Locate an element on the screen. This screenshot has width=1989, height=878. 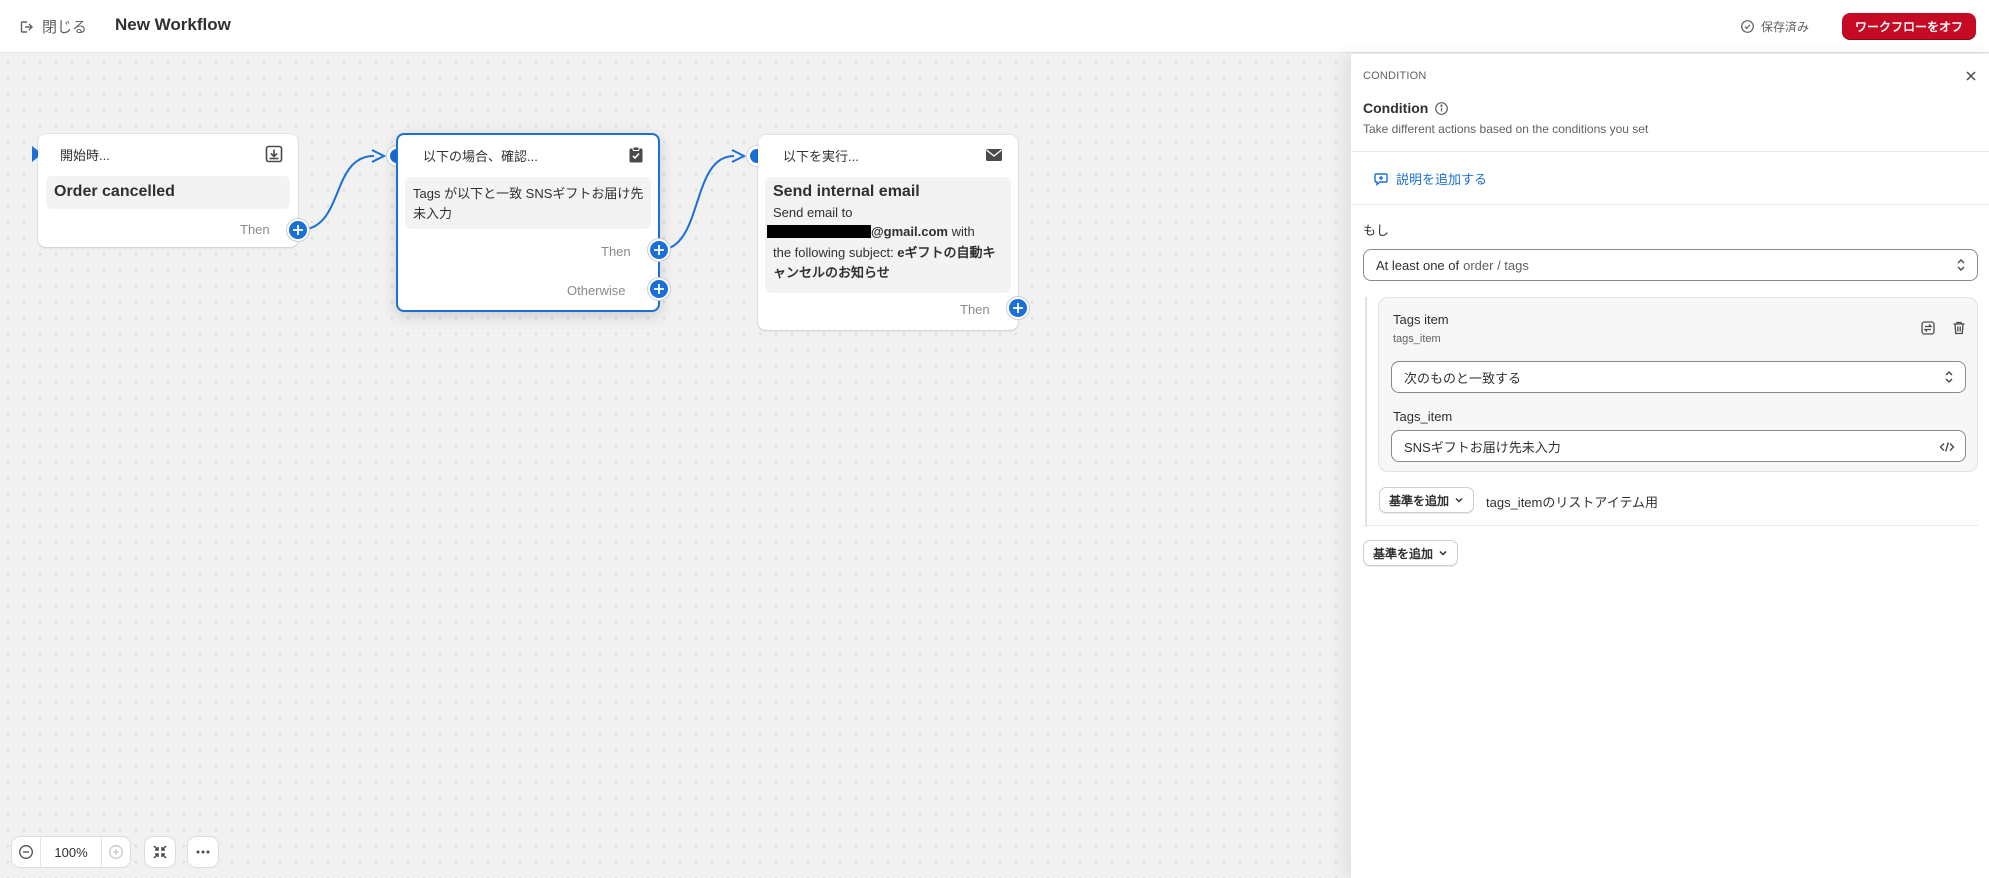
trigger-node: 開始時... Order cancelled Then is located at coordinates (168, 190).